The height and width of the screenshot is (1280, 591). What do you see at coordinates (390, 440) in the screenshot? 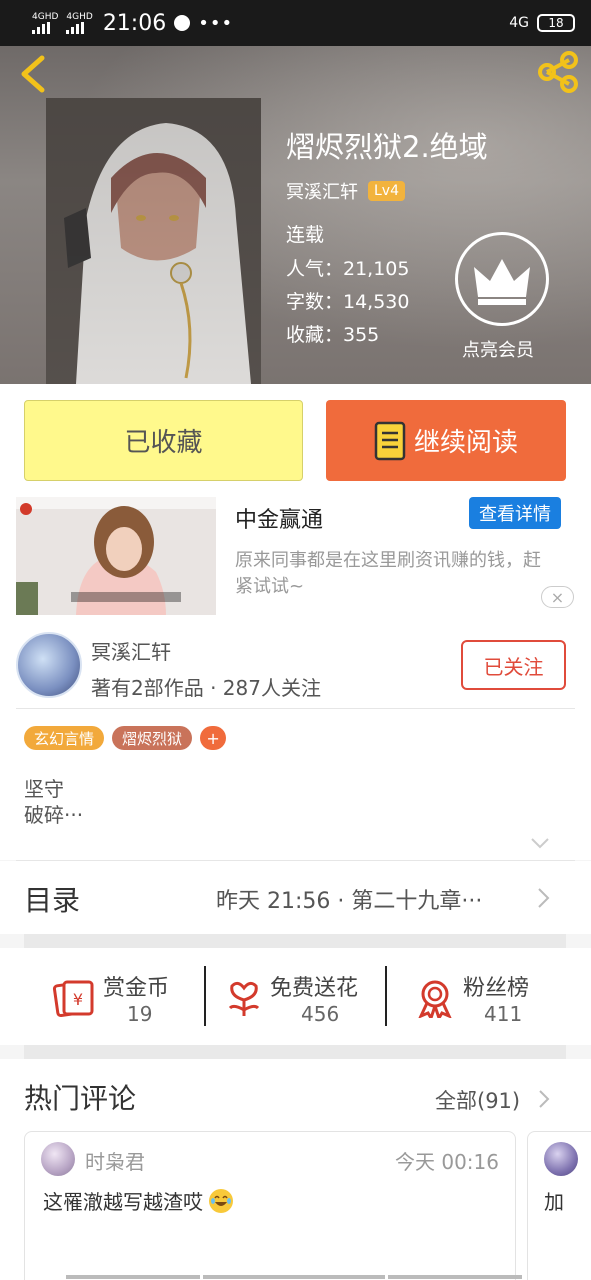
I see `book-icon` at bounding box center [390, 440].